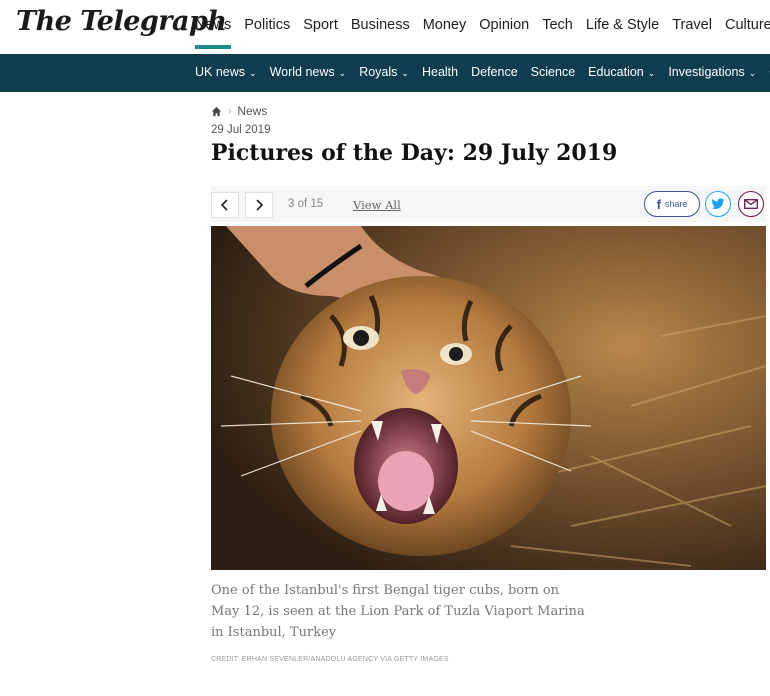 This screenshot has height=696, width=770. I want to click on chevron-right-icon, so click(260, 205).